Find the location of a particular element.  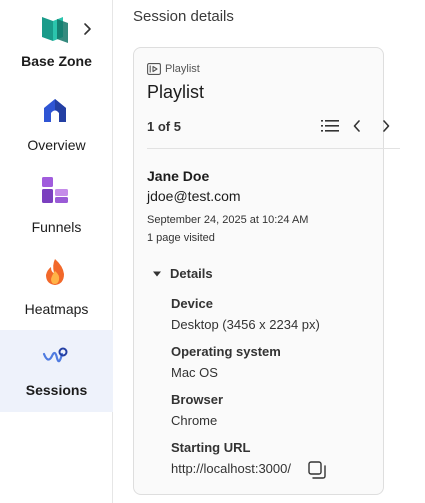

sidebar-item-heatmaps: Heatmaps is located at coordinates (56, 290).